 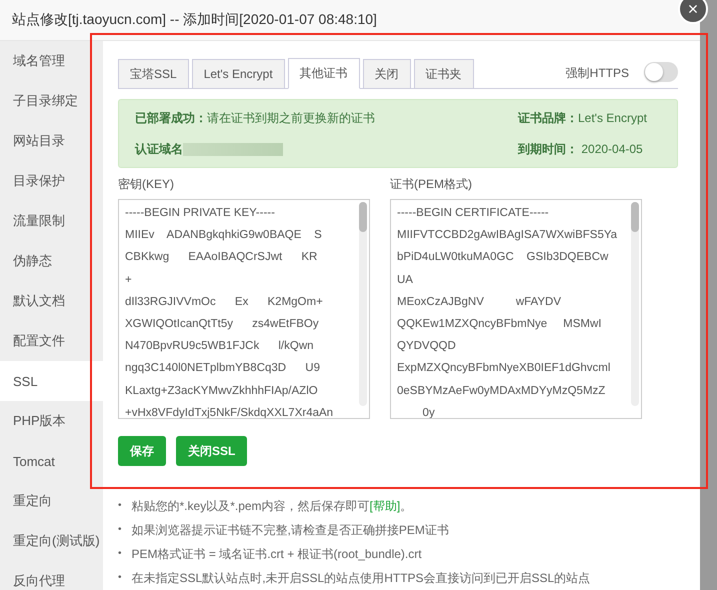 What do you see at coordinates (129, 280) in the screenshot?
I see `text-line: +` at bounding box center [129, 280].